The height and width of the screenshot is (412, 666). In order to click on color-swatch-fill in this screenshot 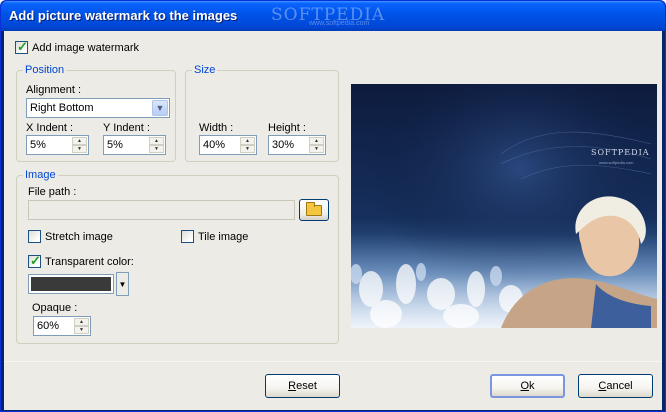, I will do `click(71, 284)`.